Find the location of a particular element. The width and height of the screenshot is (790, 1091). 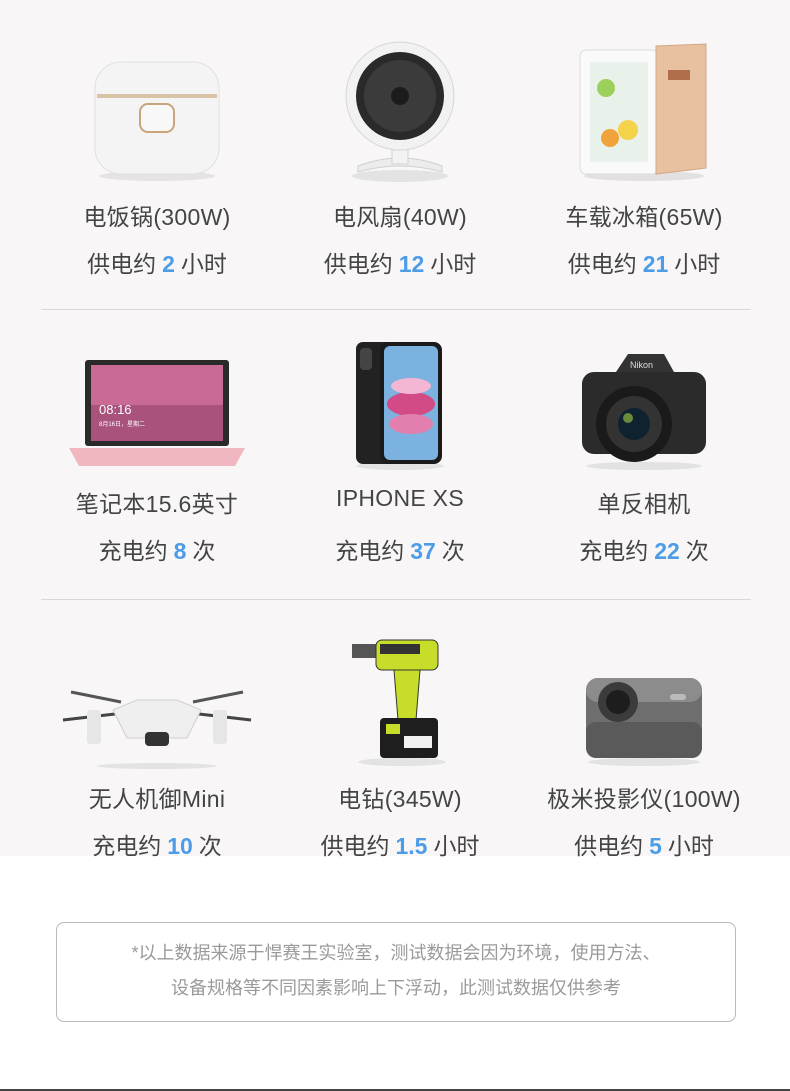

item-fan: 电风扇(40W) 供电约 12 小时 is located at coordinates (400, 150).